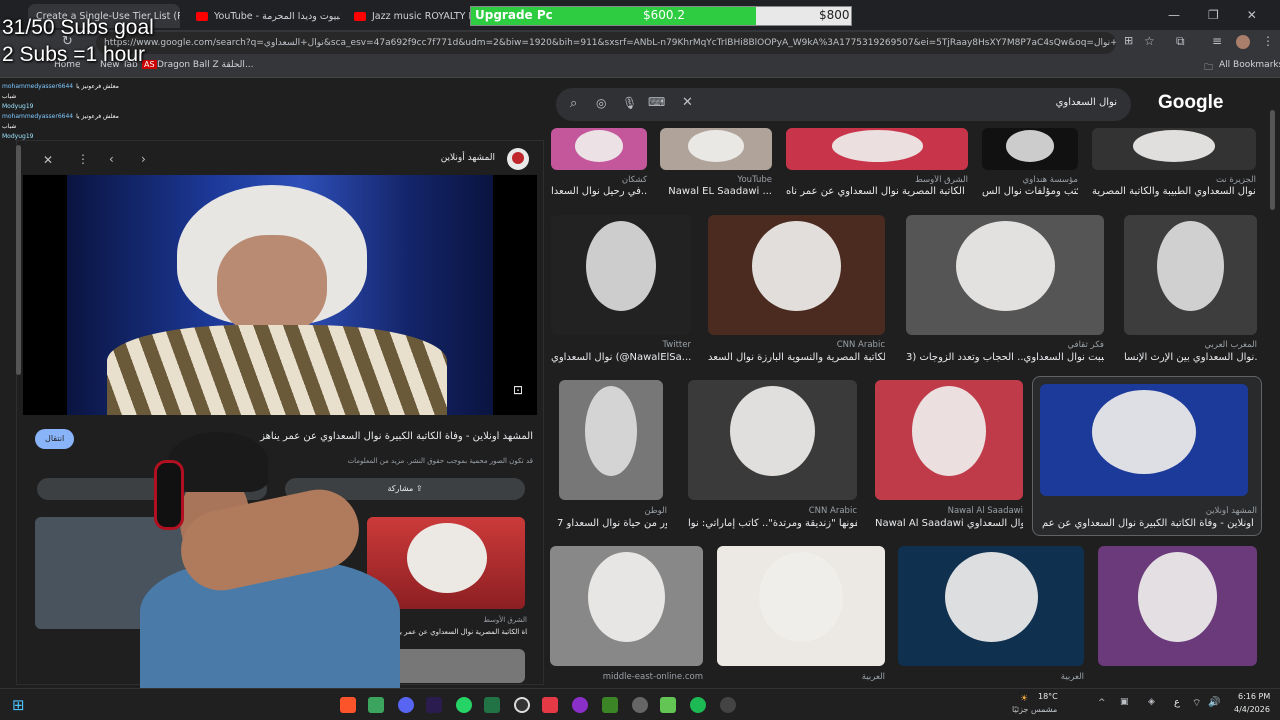 This screenshot has width=1280, height=720. I want to click on visit-button: انتقال, so click(55, 439).